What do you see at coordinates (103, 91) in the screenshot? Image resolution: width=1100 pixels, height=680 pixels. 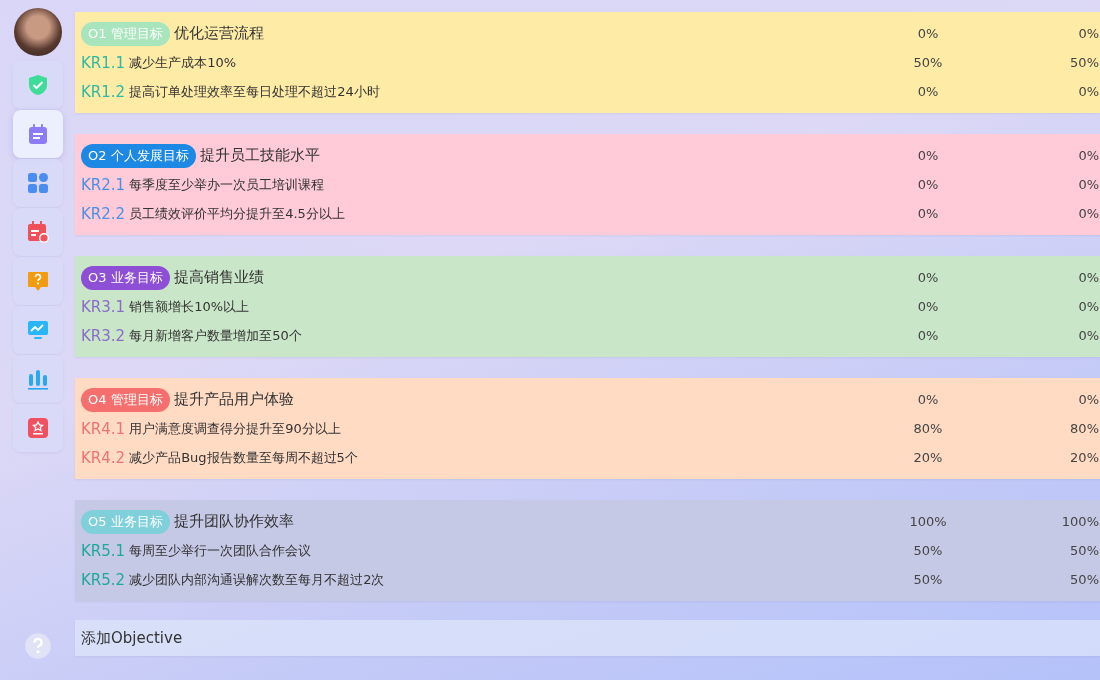 I see `key-result-code: KR1.2` at bounding box center [103, 91].